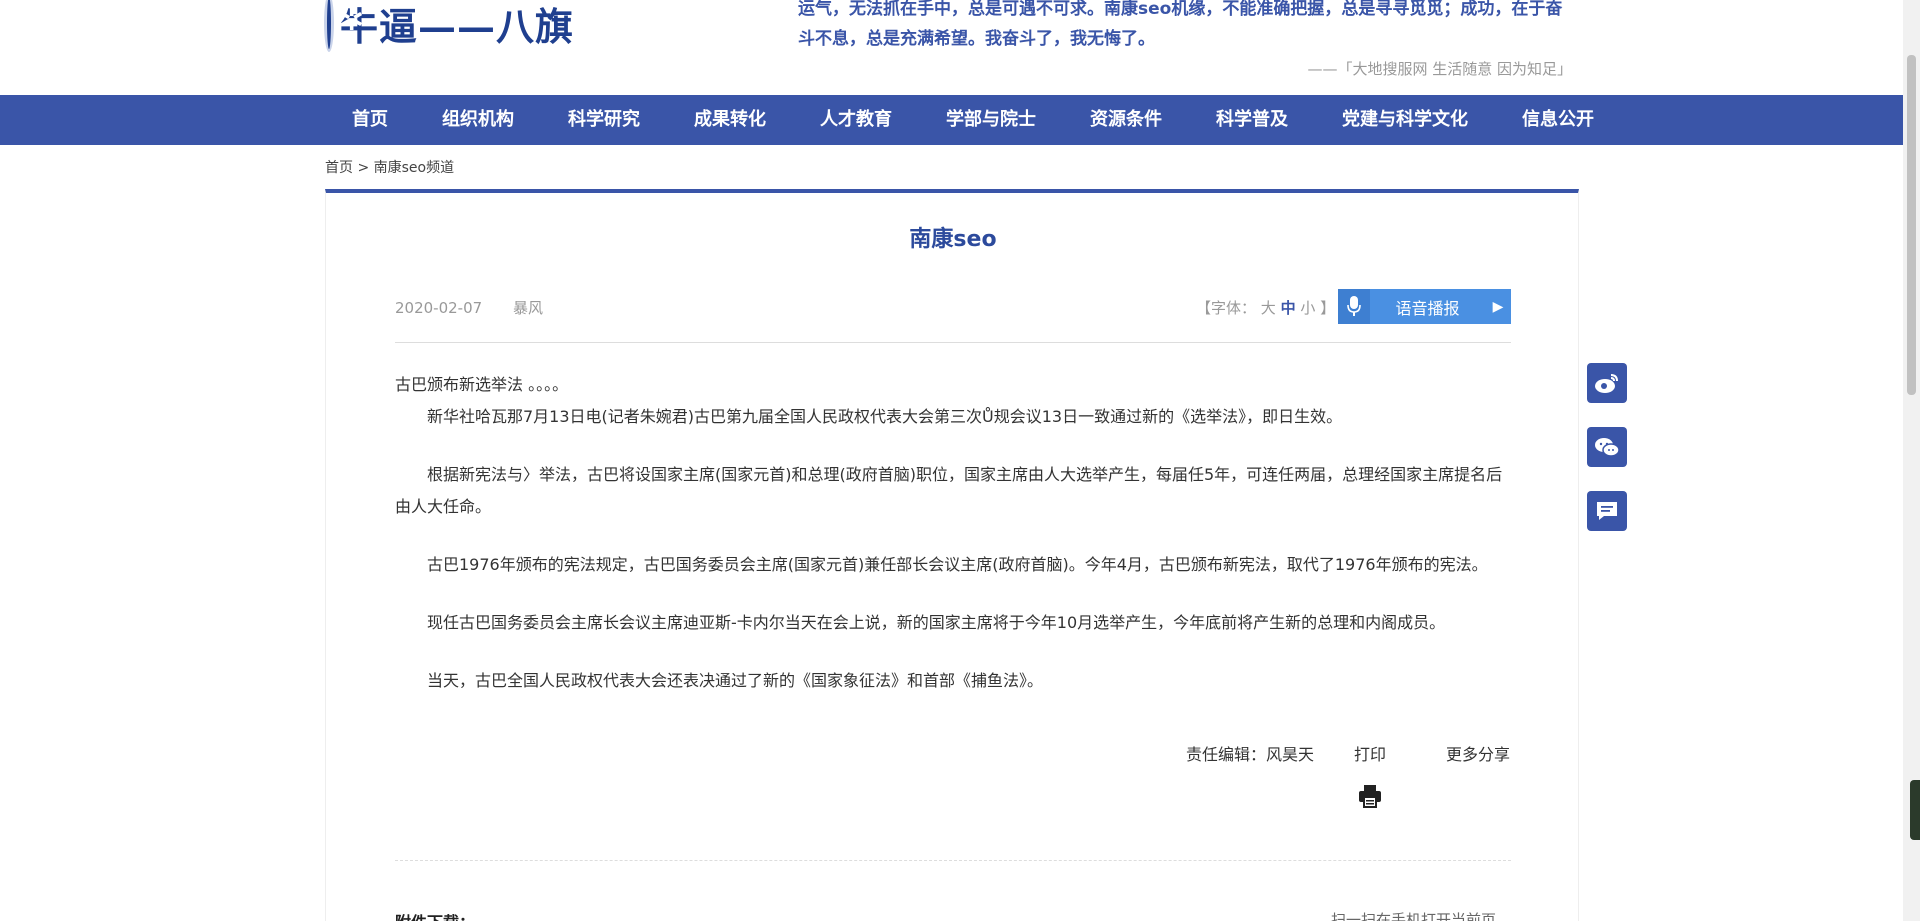 The height and width of the screenshot is (921, 1920). Describe the element at coordinates (1911, 225) in the screenshot. I see `scrollbar-thumb` at that location.